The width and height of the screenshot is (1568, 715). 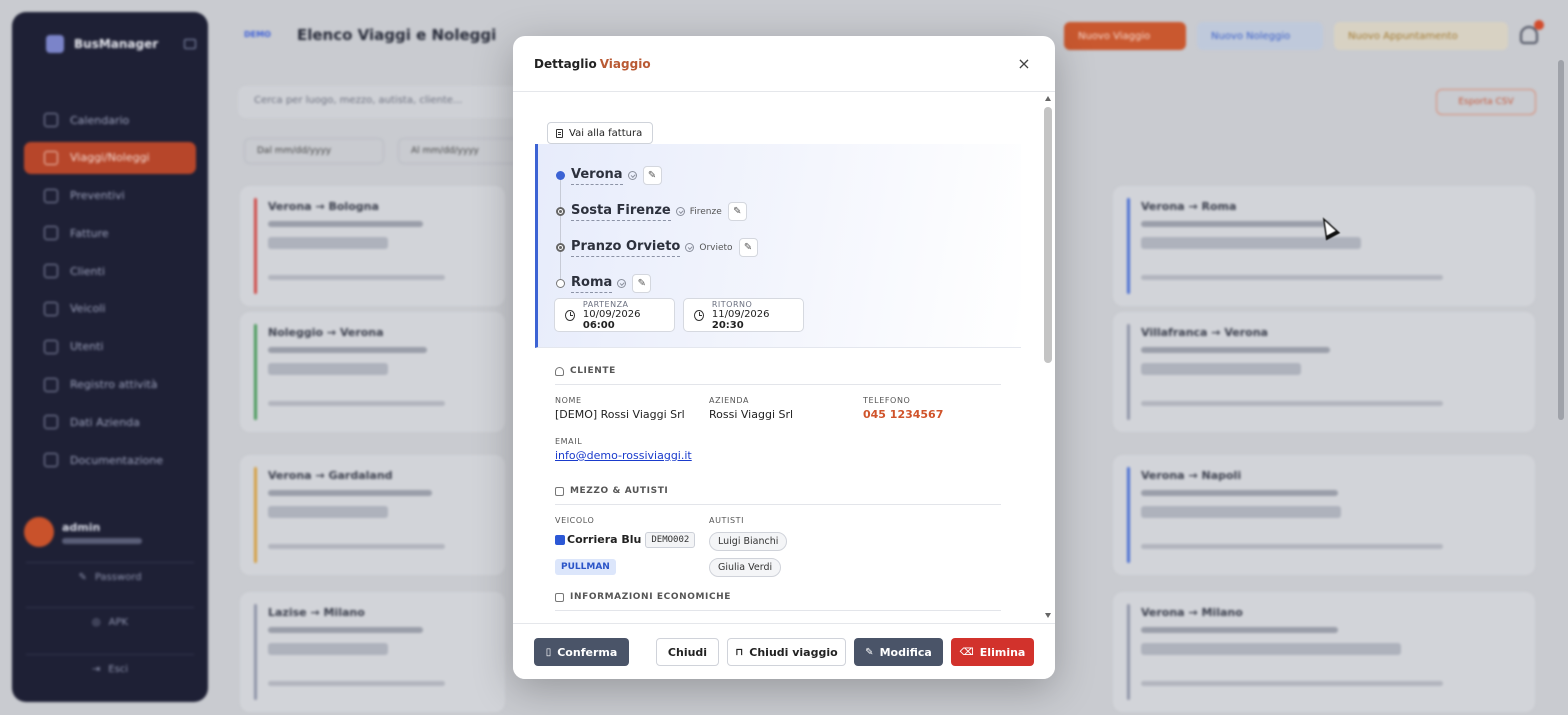 I want to click on stop-name: Pranzo Orvieto, so click(x=626, y=248).